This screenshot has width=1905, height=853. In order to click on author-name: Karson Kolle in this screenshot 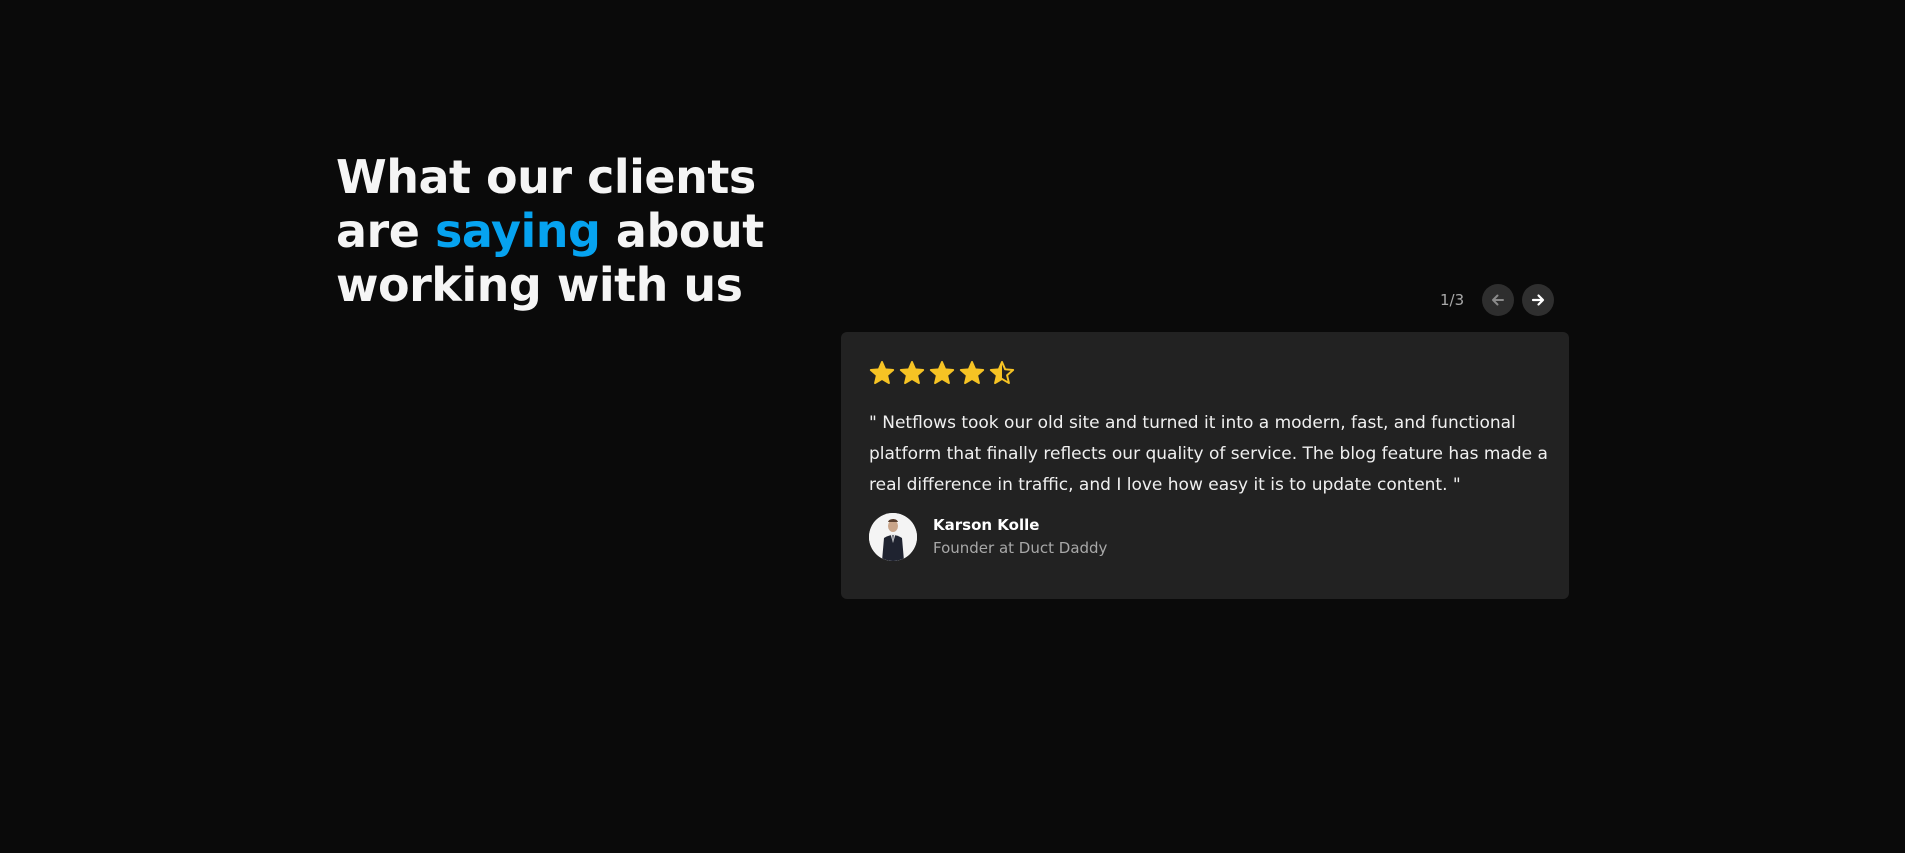, I will do `click(986, 525)`.